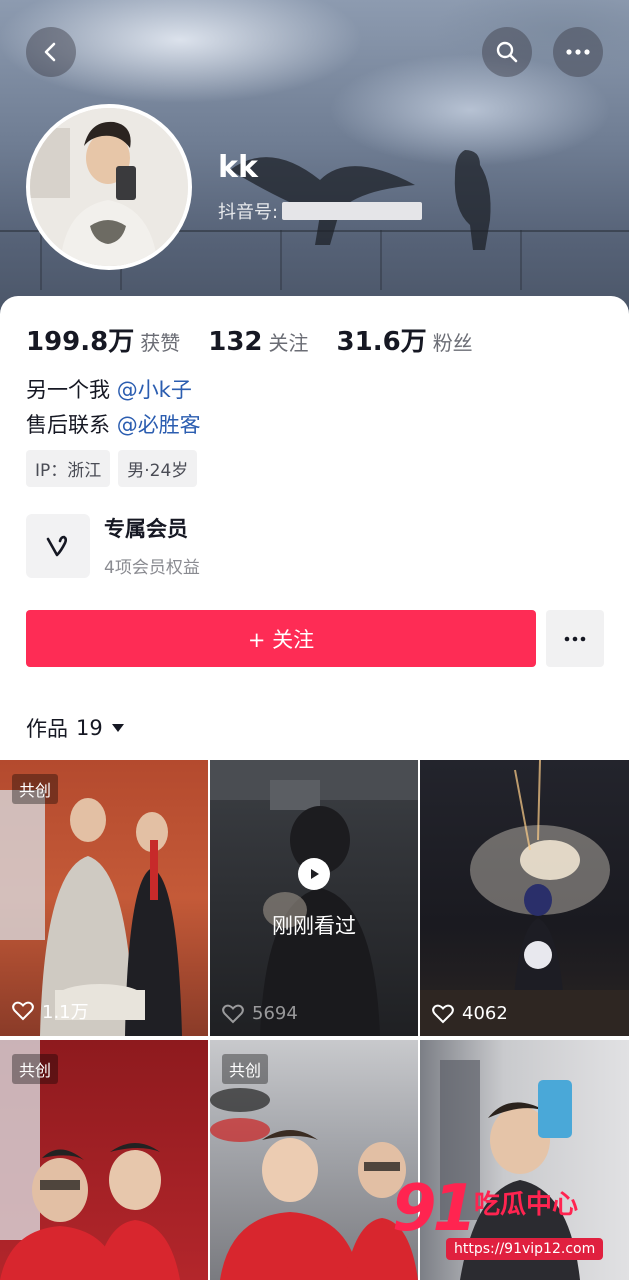 Image resolution: width=629 pixels, height=1280 pixels. I want to click on avatar-photo, so click(109, 187).